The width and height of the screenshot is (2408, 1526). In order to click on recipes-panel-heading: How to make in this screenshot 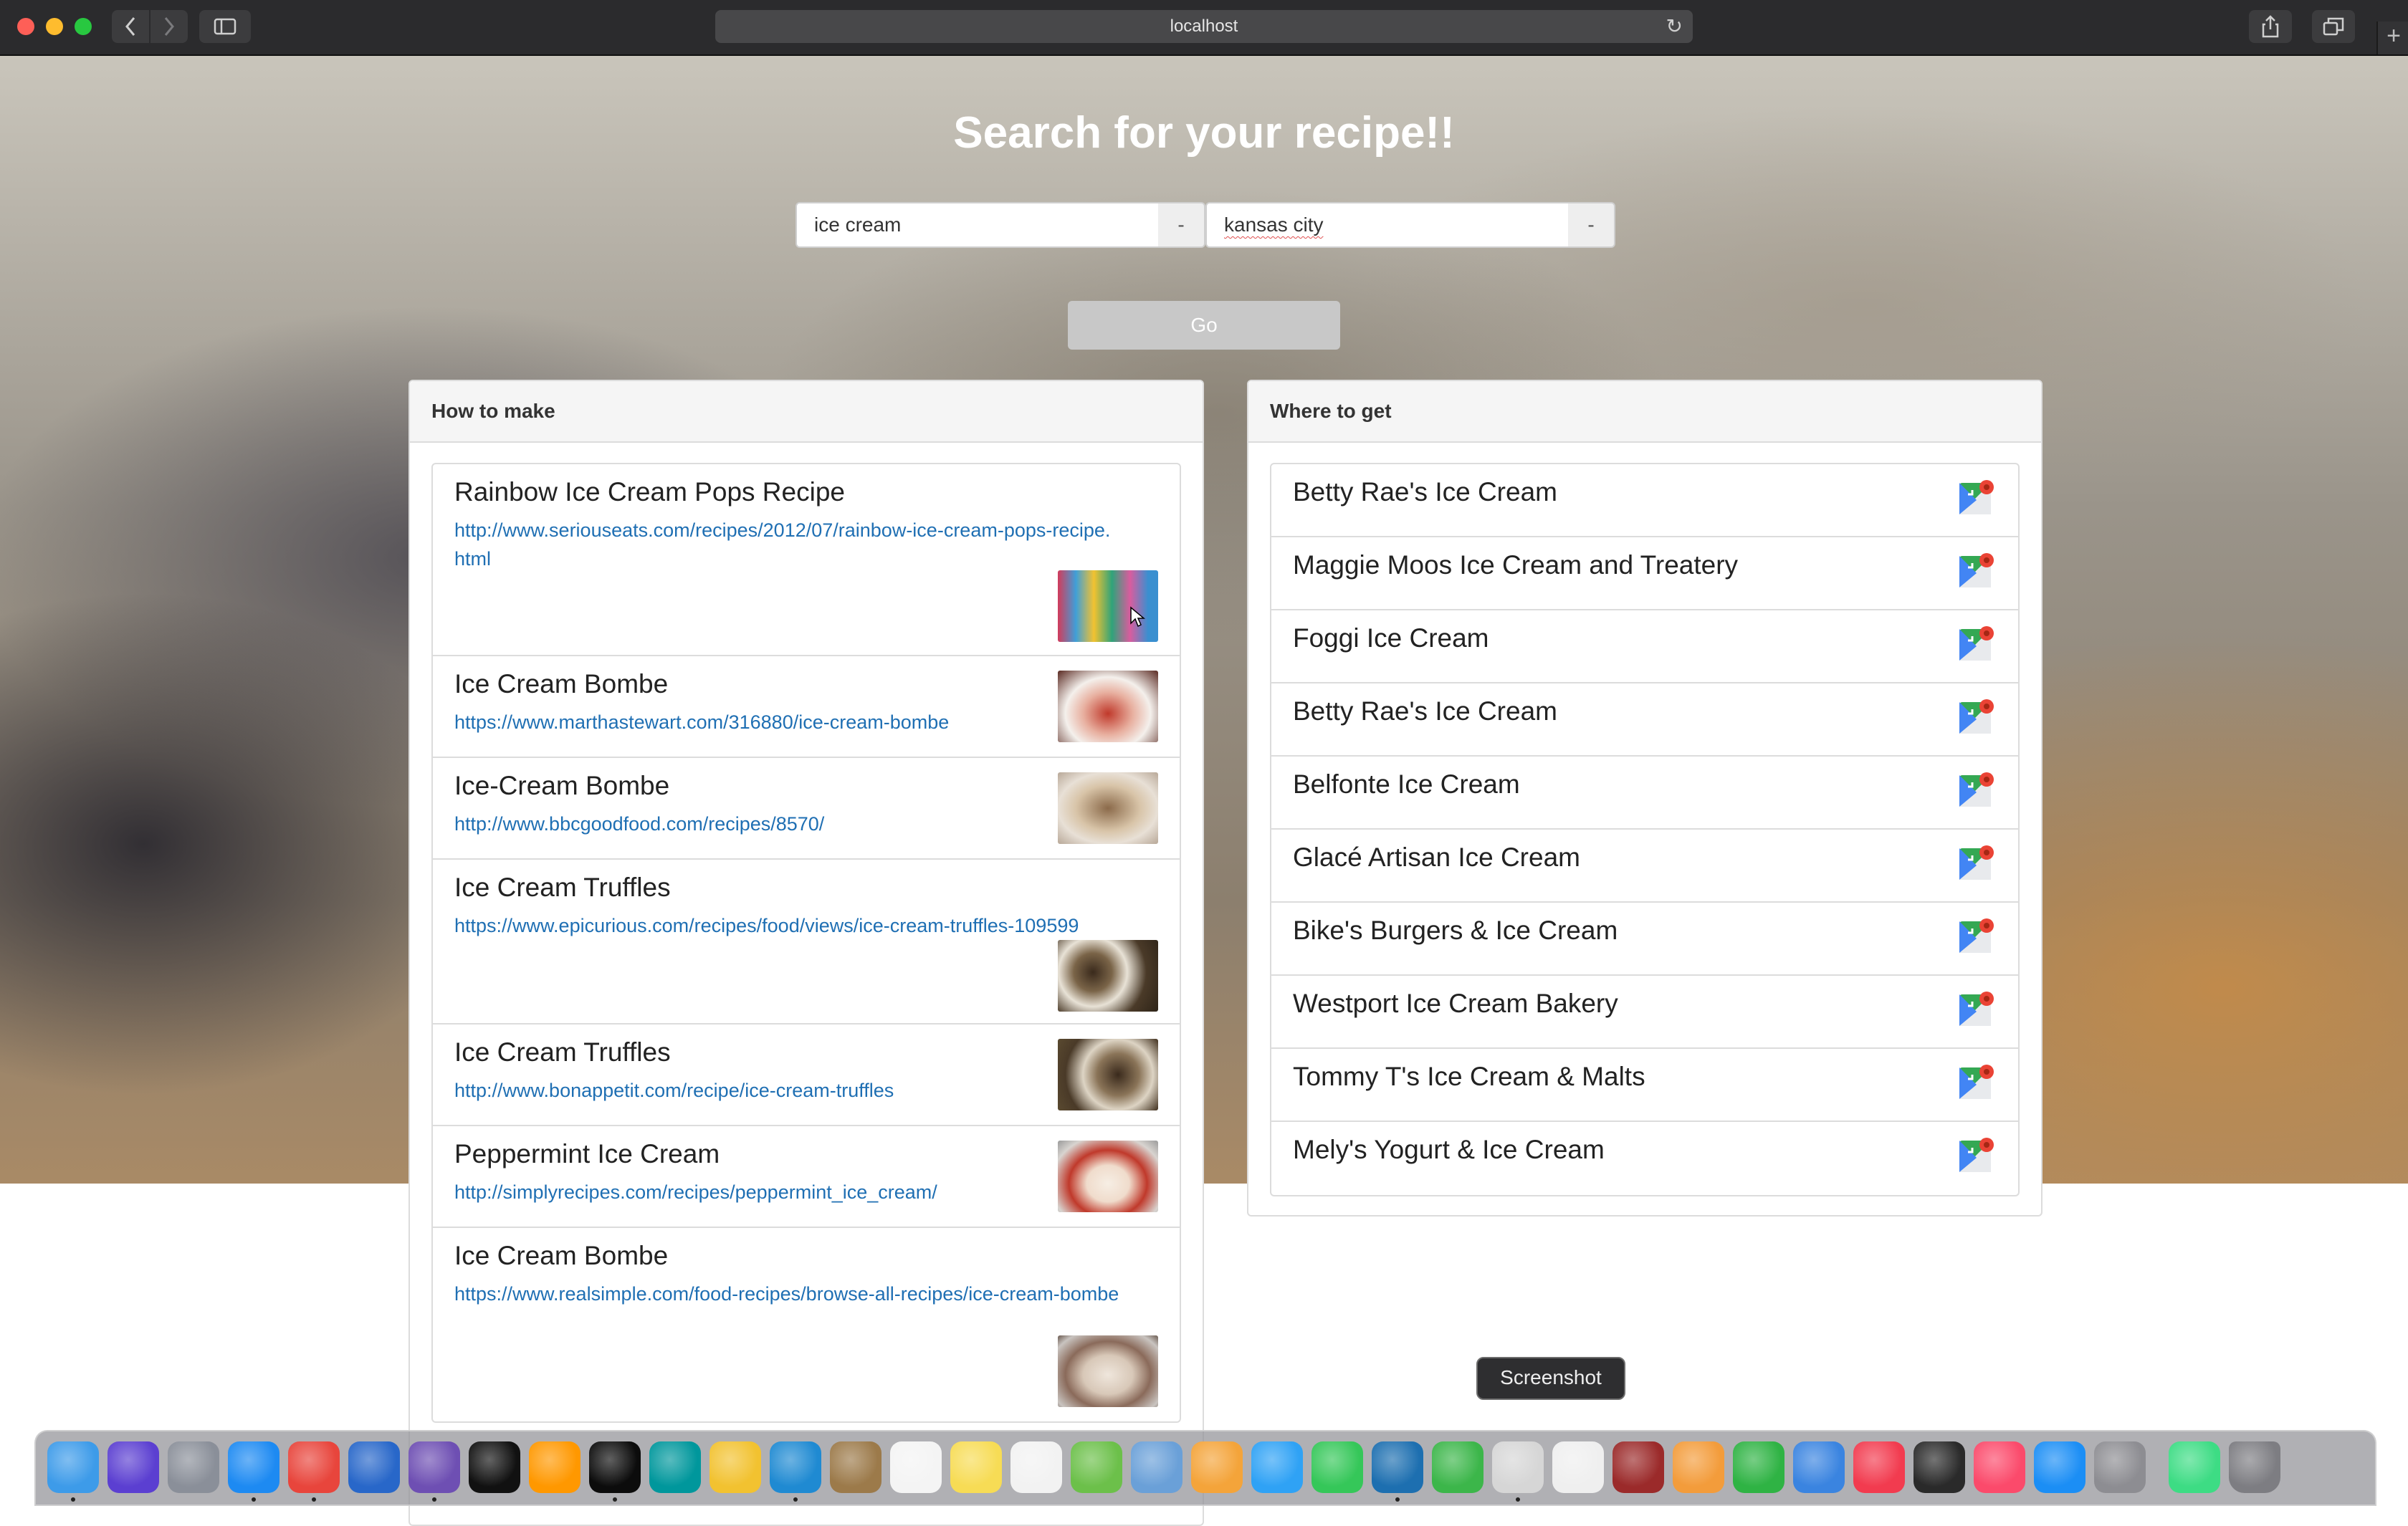, I will do `click(806, 412)`.